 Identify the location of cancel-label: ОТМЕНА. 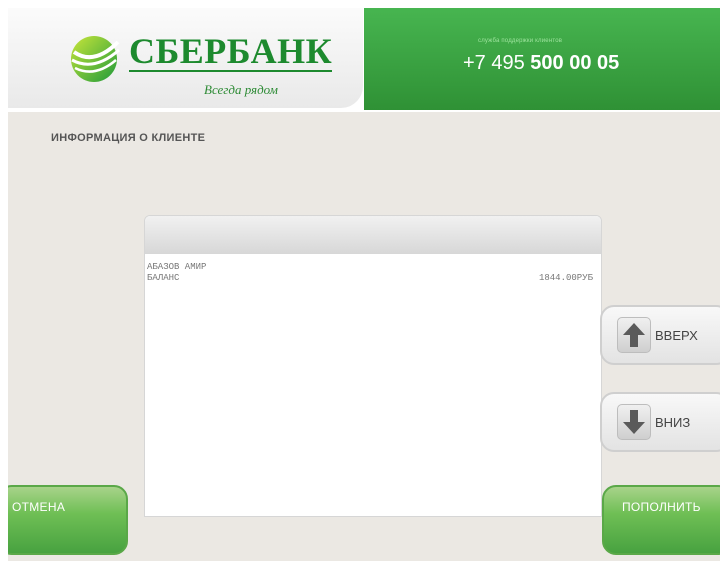
(39, 507).